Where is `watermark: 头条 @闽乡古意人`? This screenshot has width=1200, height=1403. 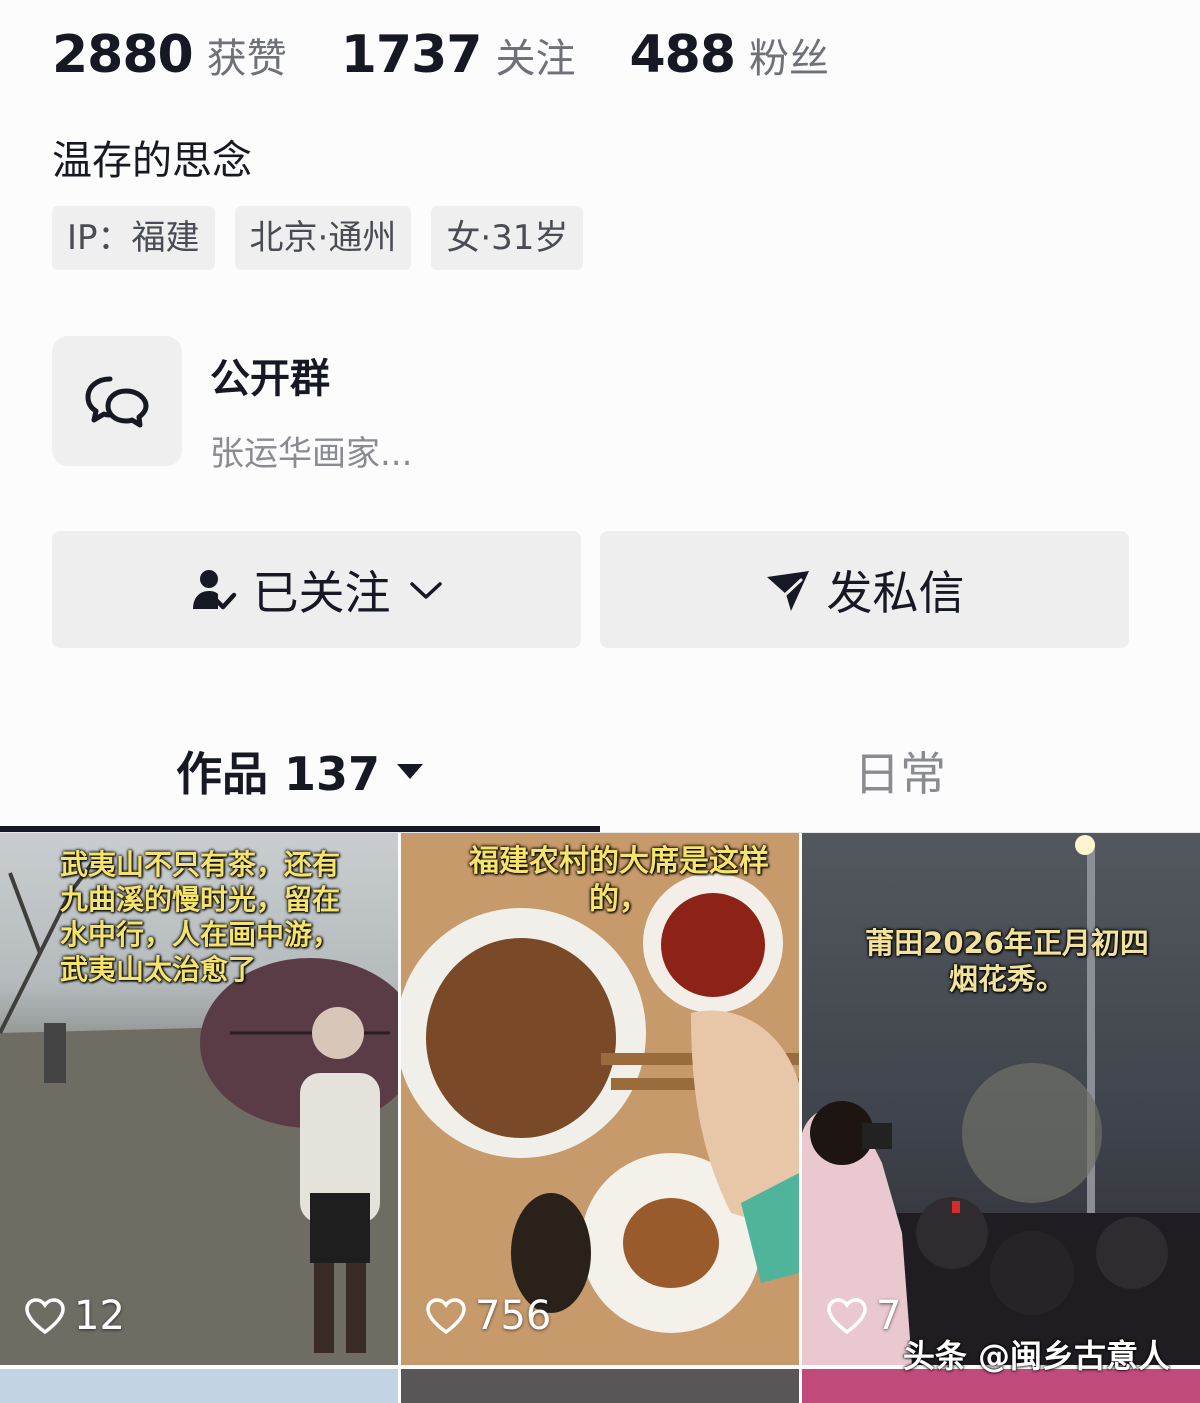
watermark: 头条 @闽乡古意人 is located at coordinates (1036, 1356).